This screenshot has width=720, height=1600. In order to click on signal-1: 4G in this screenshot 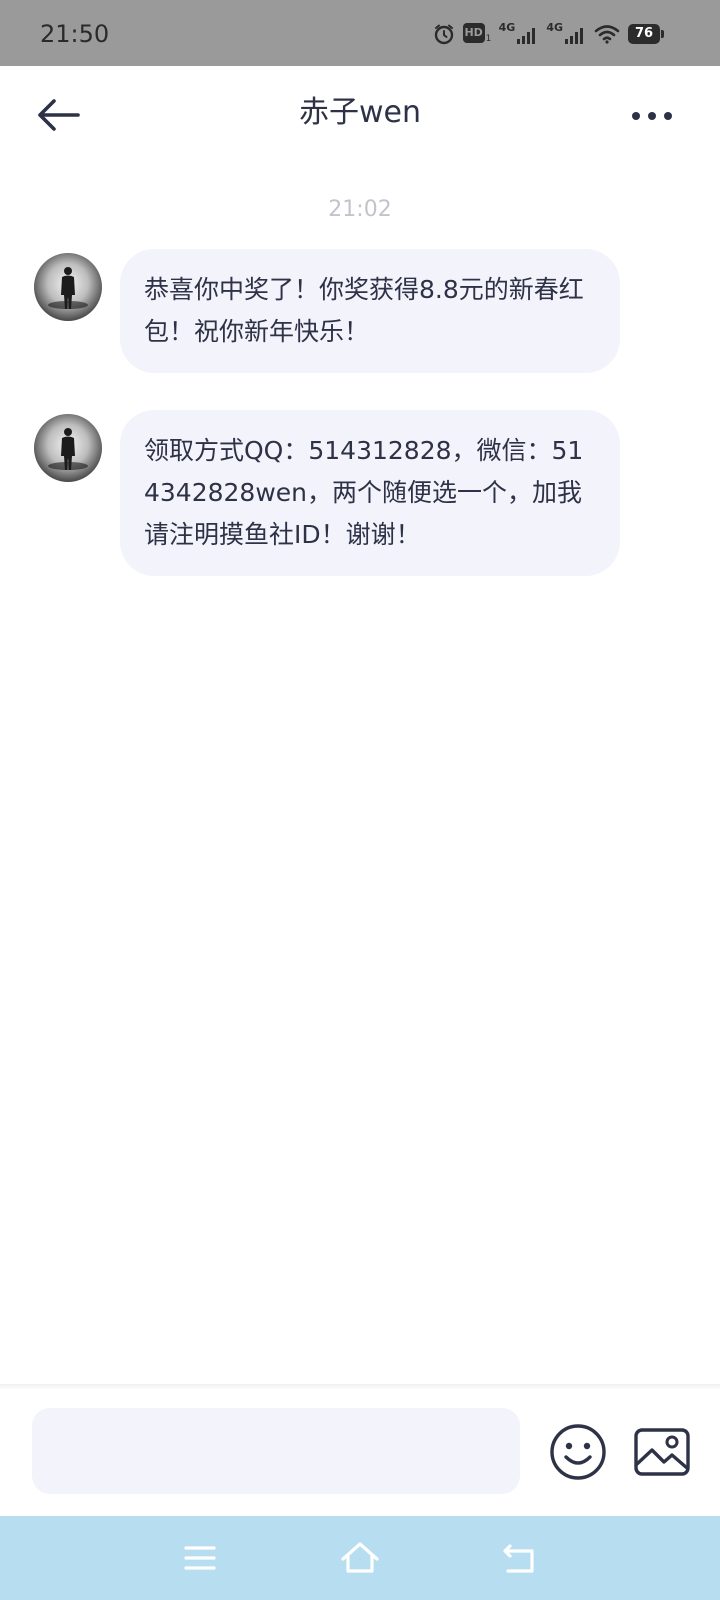, I will do `click(519, 34)`.